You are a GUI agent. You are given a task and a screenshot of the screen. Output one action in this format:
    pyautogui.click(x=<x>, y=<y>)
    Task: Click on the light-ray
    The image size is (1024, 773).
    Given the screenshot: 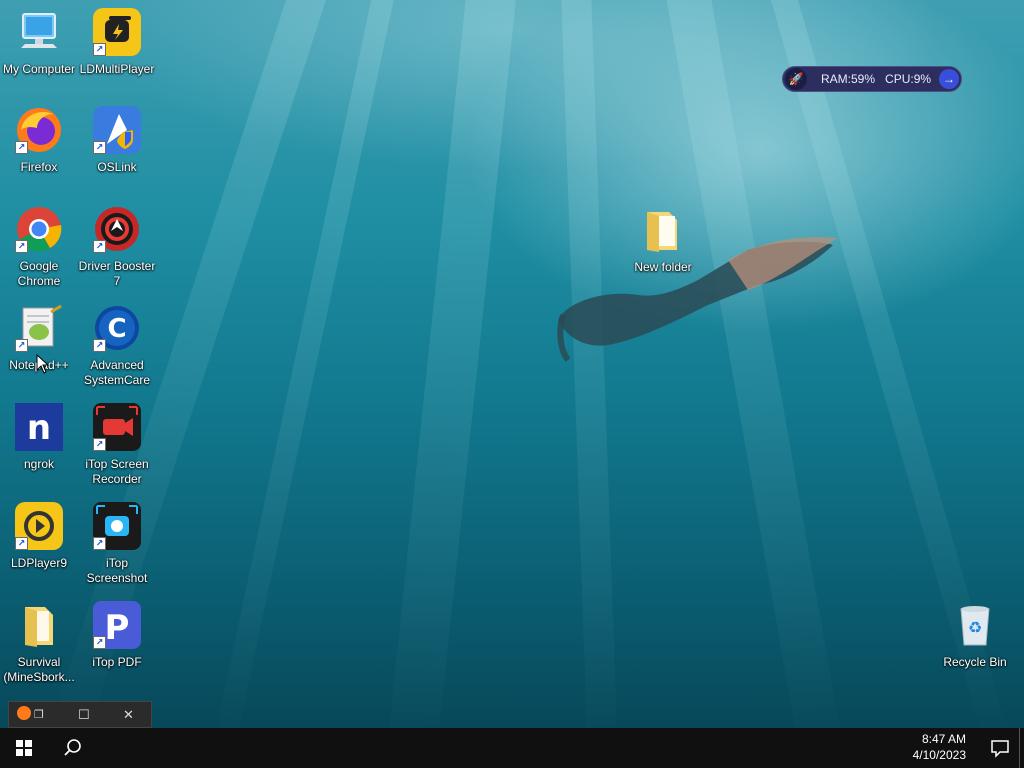 What is the action you would take?
    pyautogui.click(x=452, y=364)
    